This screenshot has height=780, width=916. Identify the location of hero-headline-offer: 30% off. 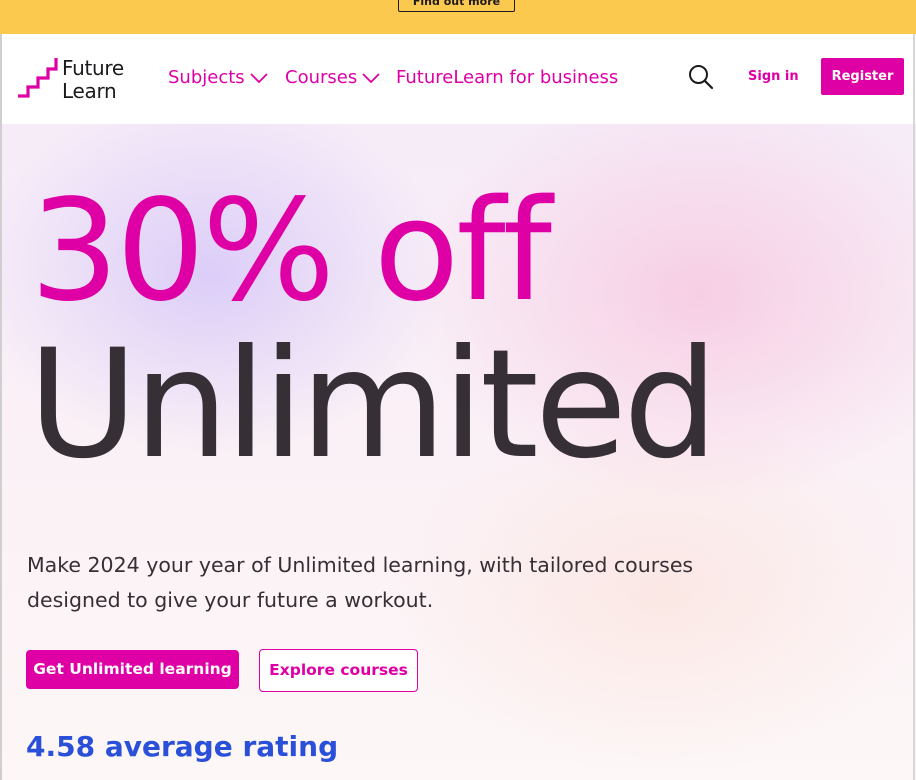
(291, 251).